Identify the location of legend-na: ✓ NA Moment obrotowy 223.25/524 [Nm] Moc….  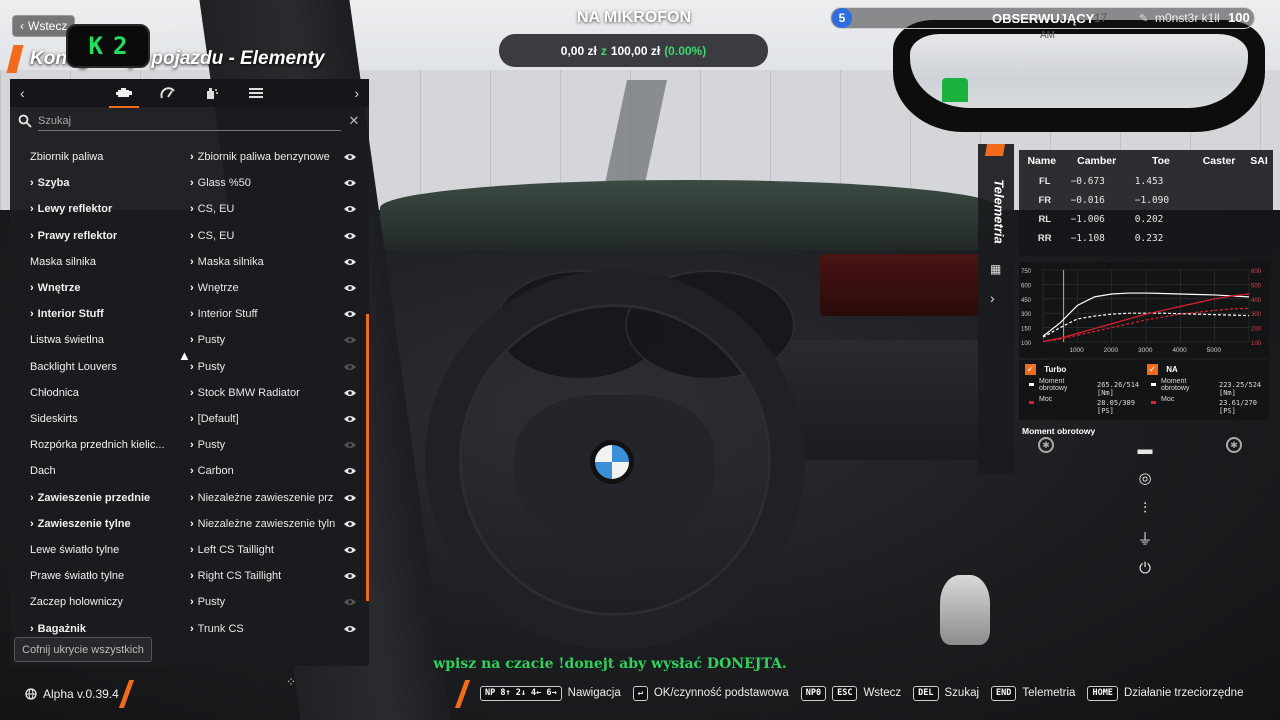
(1204, 389).